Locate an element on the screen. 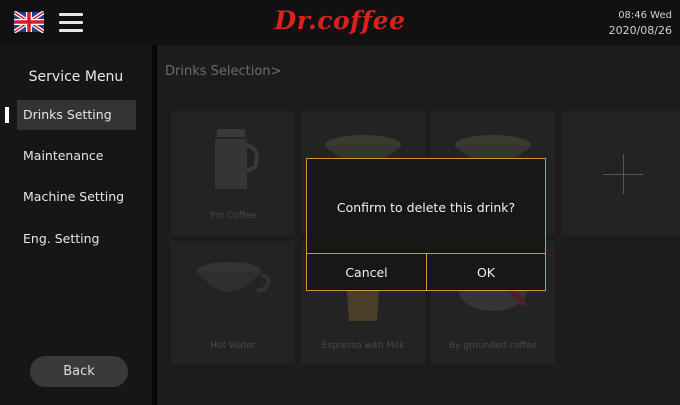 This screenshot has height=405, width=680. hamburger-menu-icon is located at coordinates (71, 23).